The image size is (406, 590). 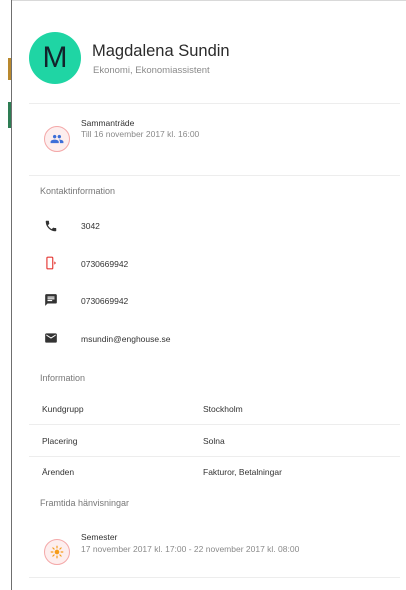 What do you see at coordinates (104, 264) in the screenshot?
I see `mobile-number: 0730669942` at bounding box center [104, 264].